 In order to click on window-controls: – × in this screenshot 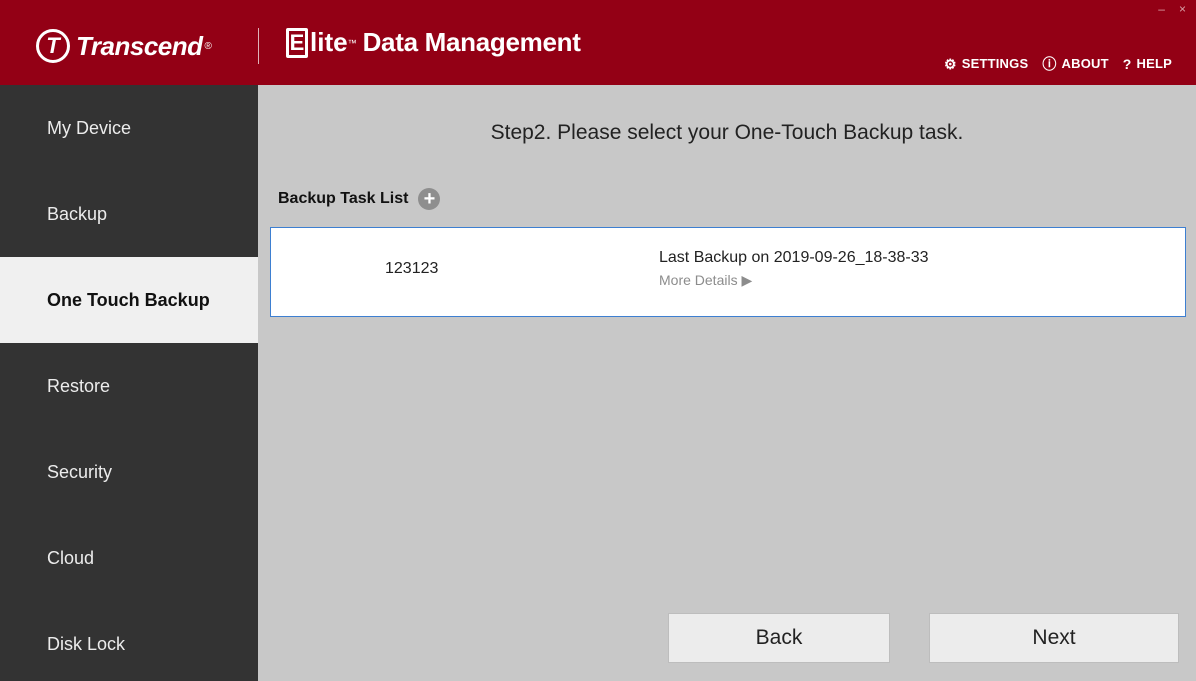, I will do `click(1172, 9)`.